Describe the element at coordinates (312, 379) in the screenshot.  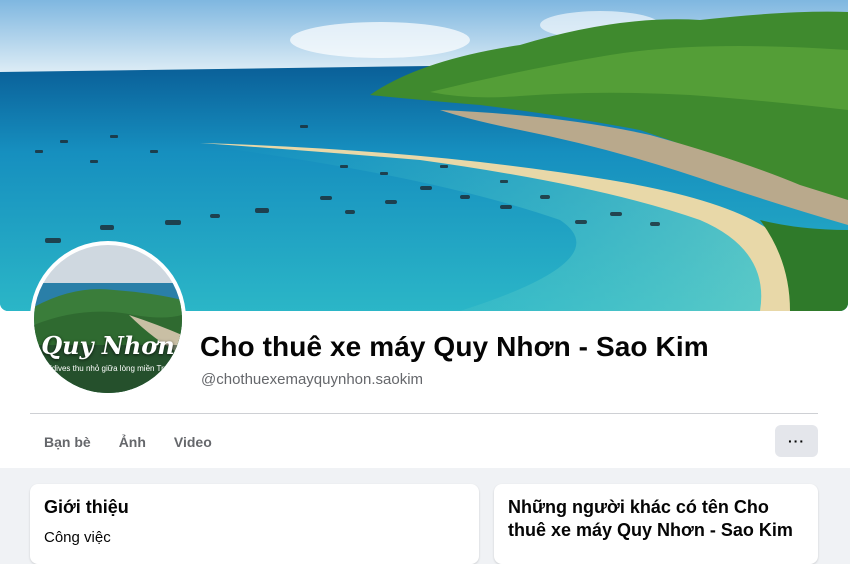
I see `page-username: @chothuexemayquynhon.saokim` at that location.